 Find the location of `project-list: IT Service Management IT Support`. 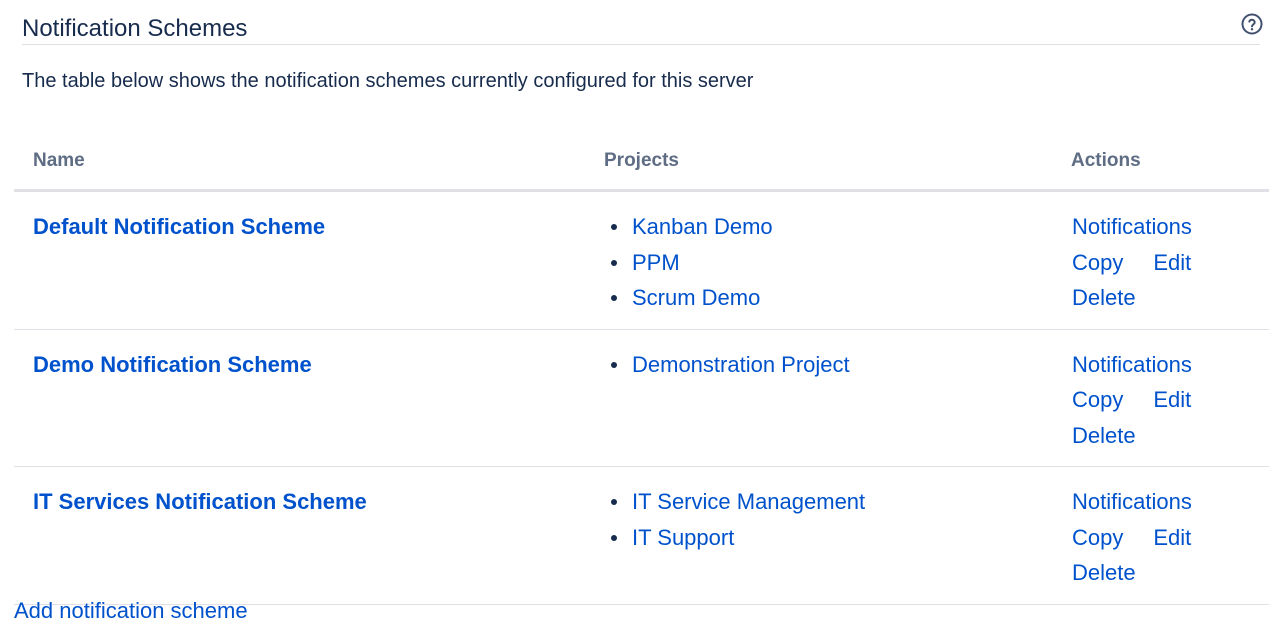

project-list: IT Service Management IT Support is located at coordinates (837, 519).